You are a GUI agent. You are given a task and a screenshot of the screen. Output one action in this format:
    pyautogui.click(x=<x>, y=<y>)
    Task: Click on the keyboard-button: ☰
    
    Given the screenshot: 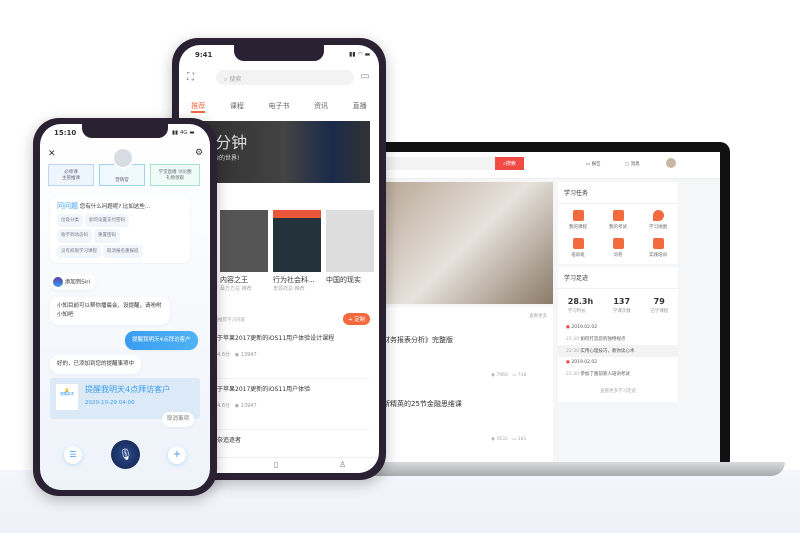 What is the action you would take?
    pyautogui.click(x=73, y=455)
    